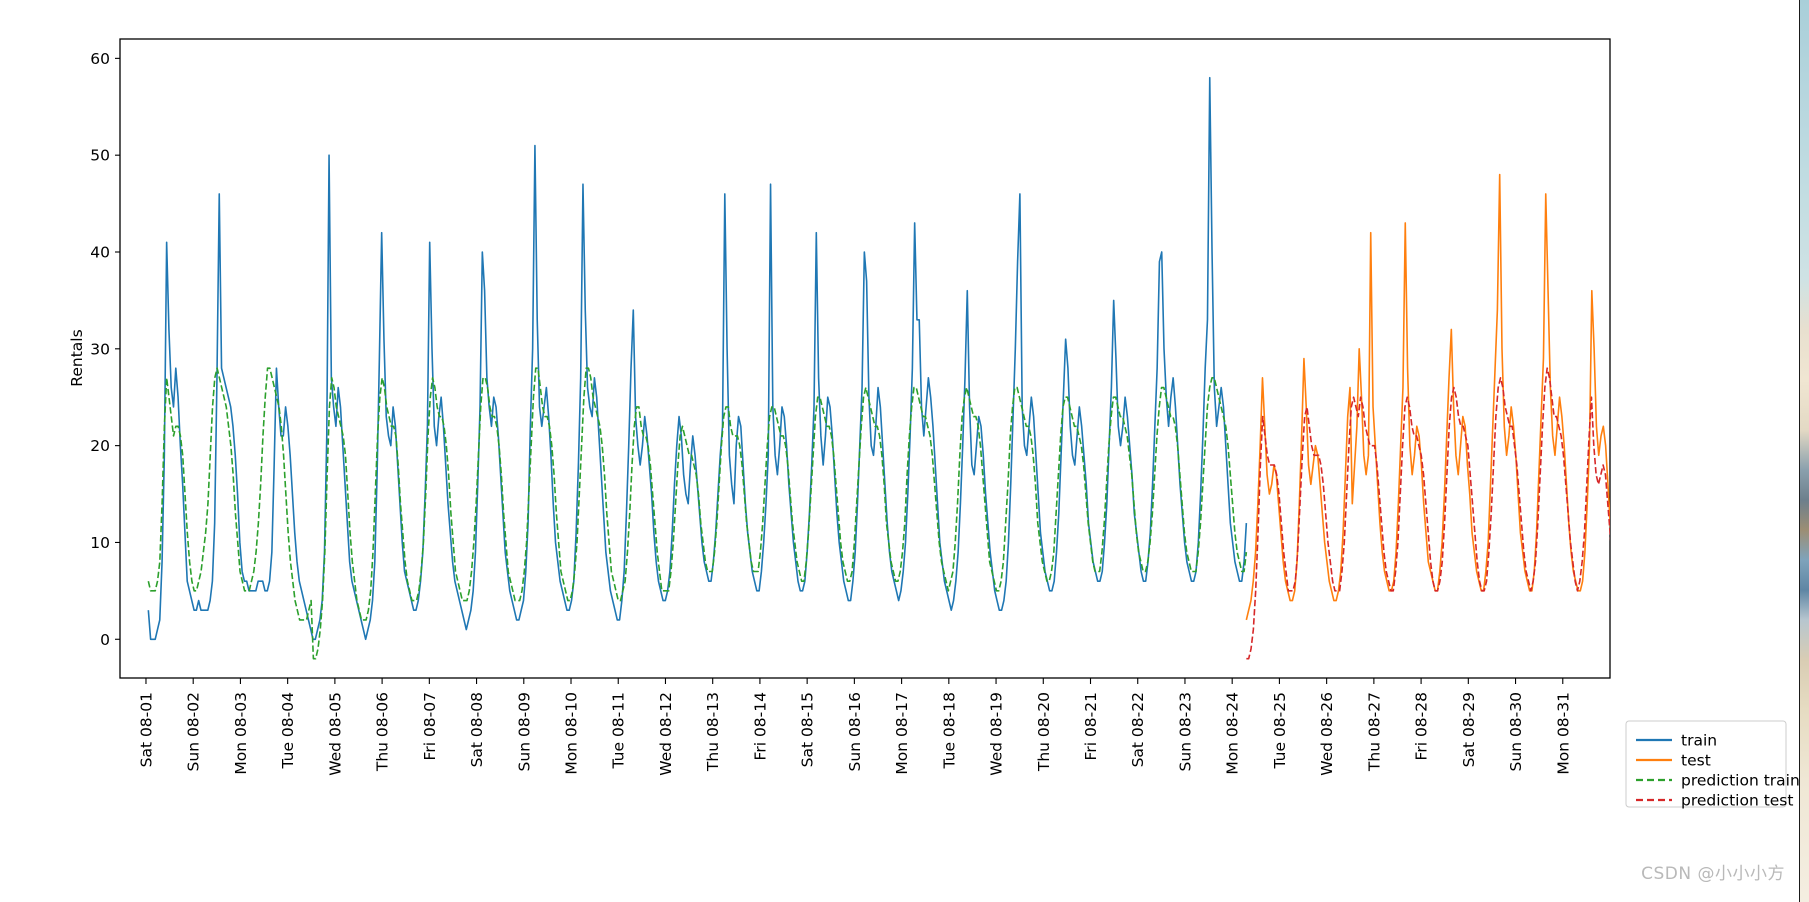 Image resolution: width=1809 pixels, height=902 pixels. Describe the element at coordinates (1804, 451) in the screenshot. I see `background-image-strip` at that location.